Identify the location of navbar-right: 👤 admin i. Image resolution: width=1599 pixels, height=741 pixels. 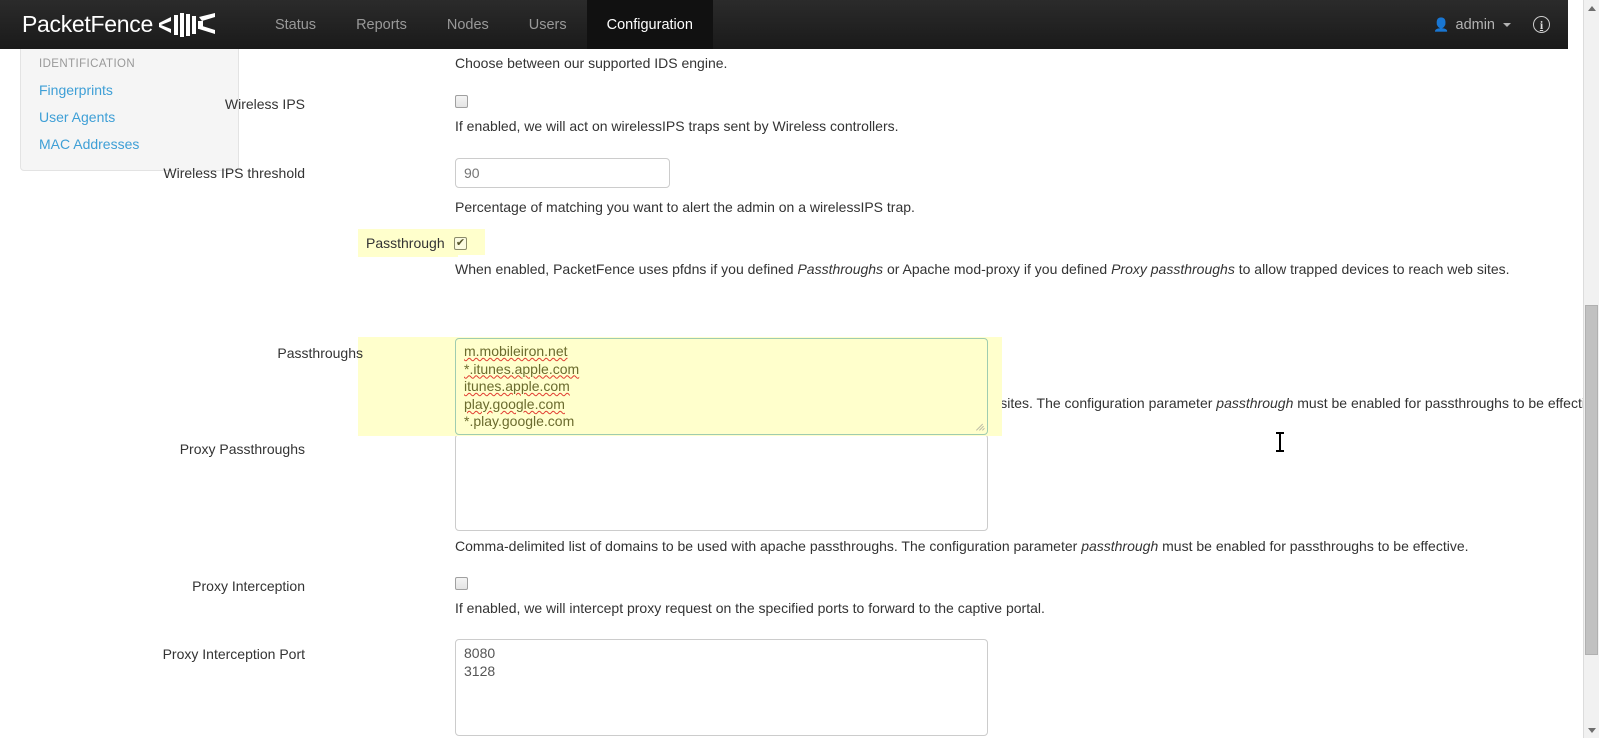
(1500, 24).